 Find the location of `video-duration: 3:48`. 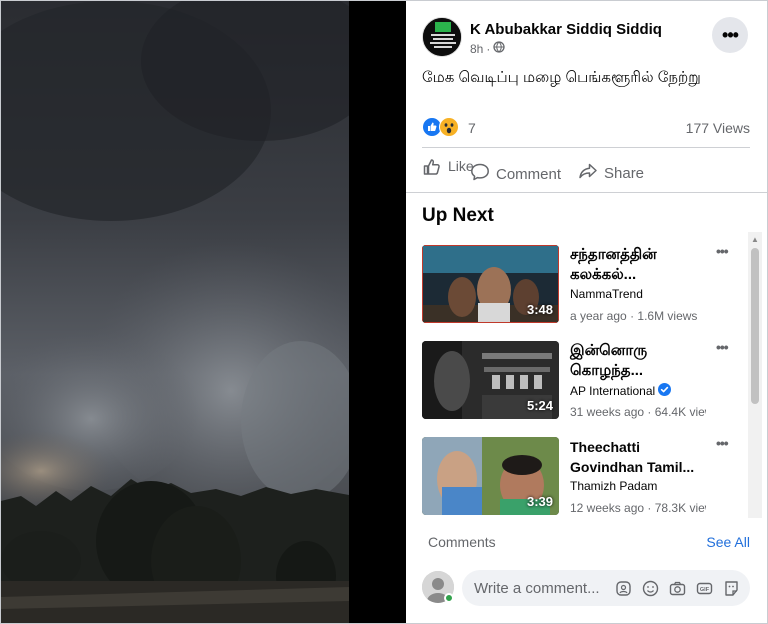

video-duration: 3:48 is located at coordinates (539, 309).